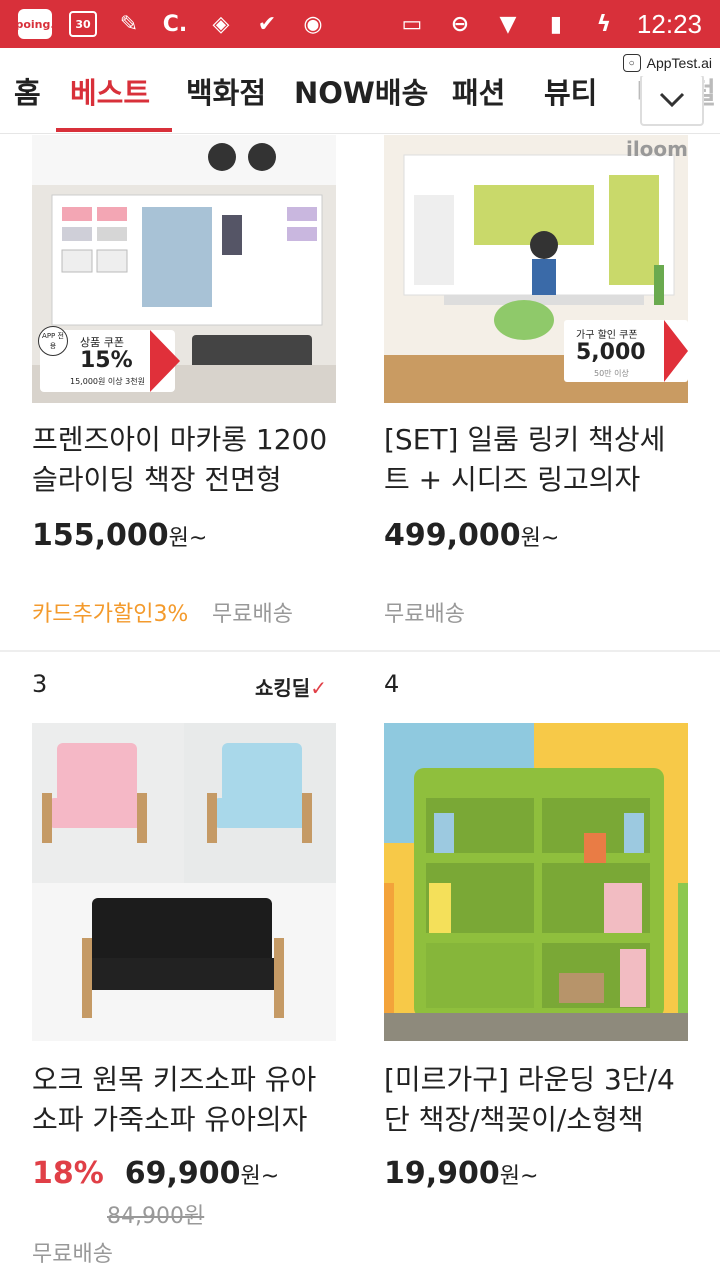  I want to click on product-image: iloom sidiz 가구 할인 쿠폰 5,000 50만 이상, so click(536, 269).